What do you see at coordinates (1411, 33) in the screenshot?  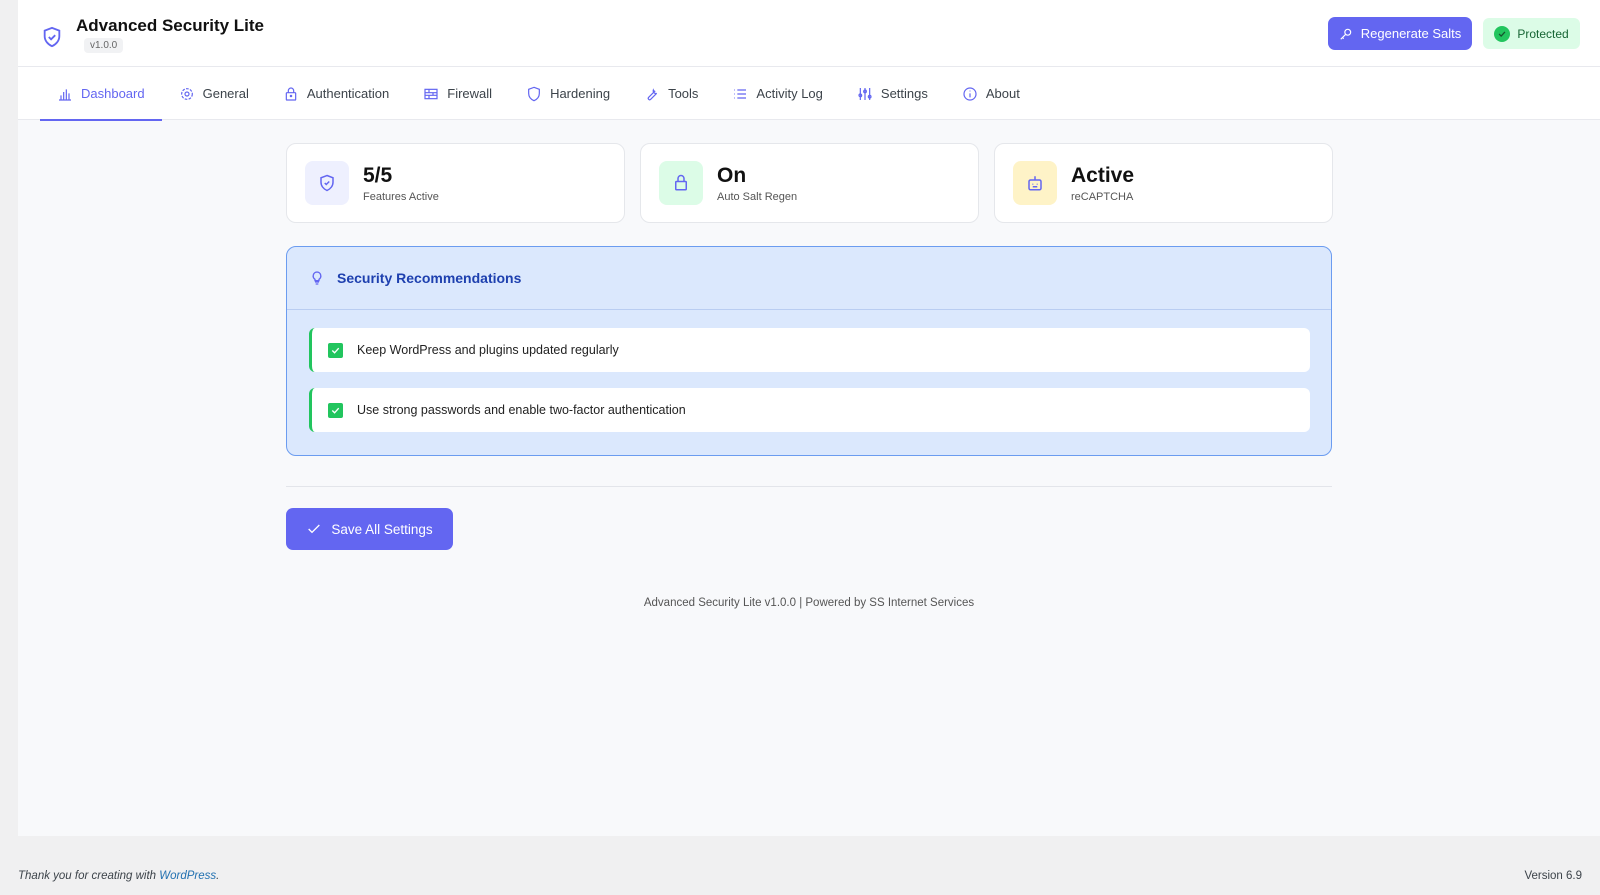 I see `regenerate-salts-label: Regenerate Salts` at bounding box center [1411, 33].